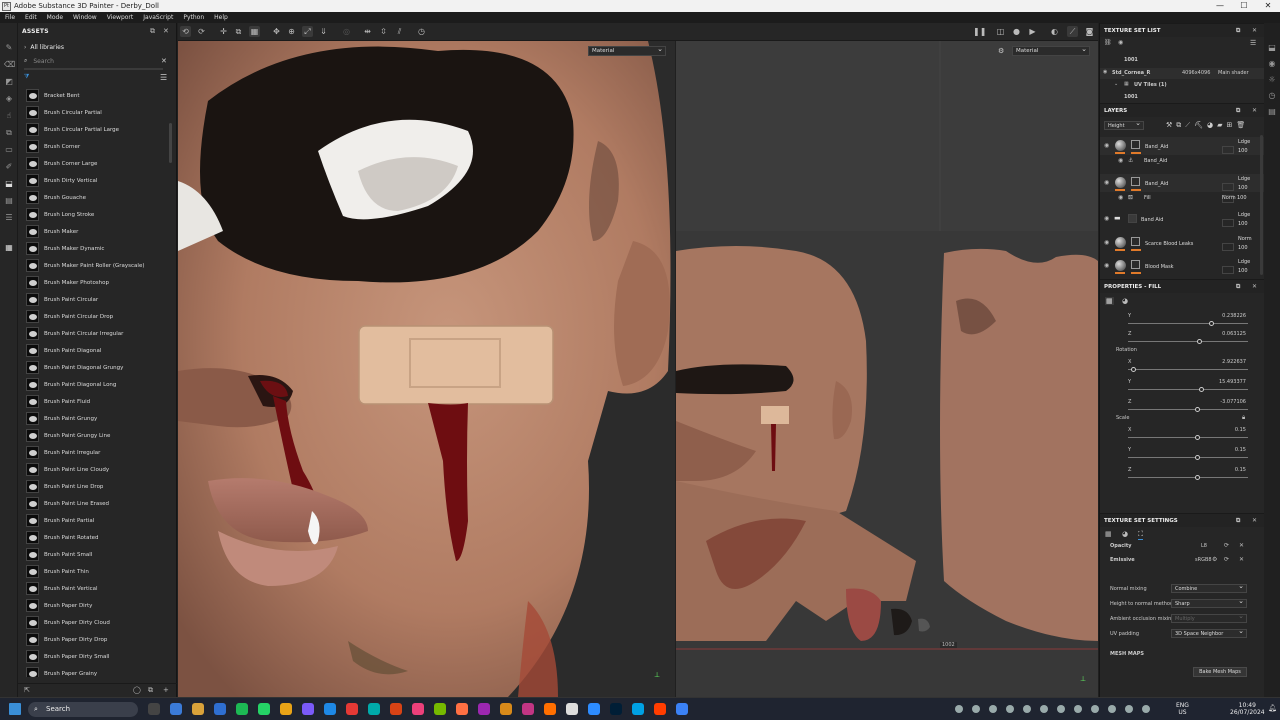  I want to click on shield-tray-icon, so click(1044, 709).